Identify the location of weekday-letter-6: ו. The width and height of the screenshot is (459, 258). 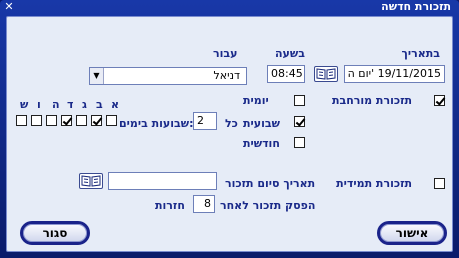
(39, 104).